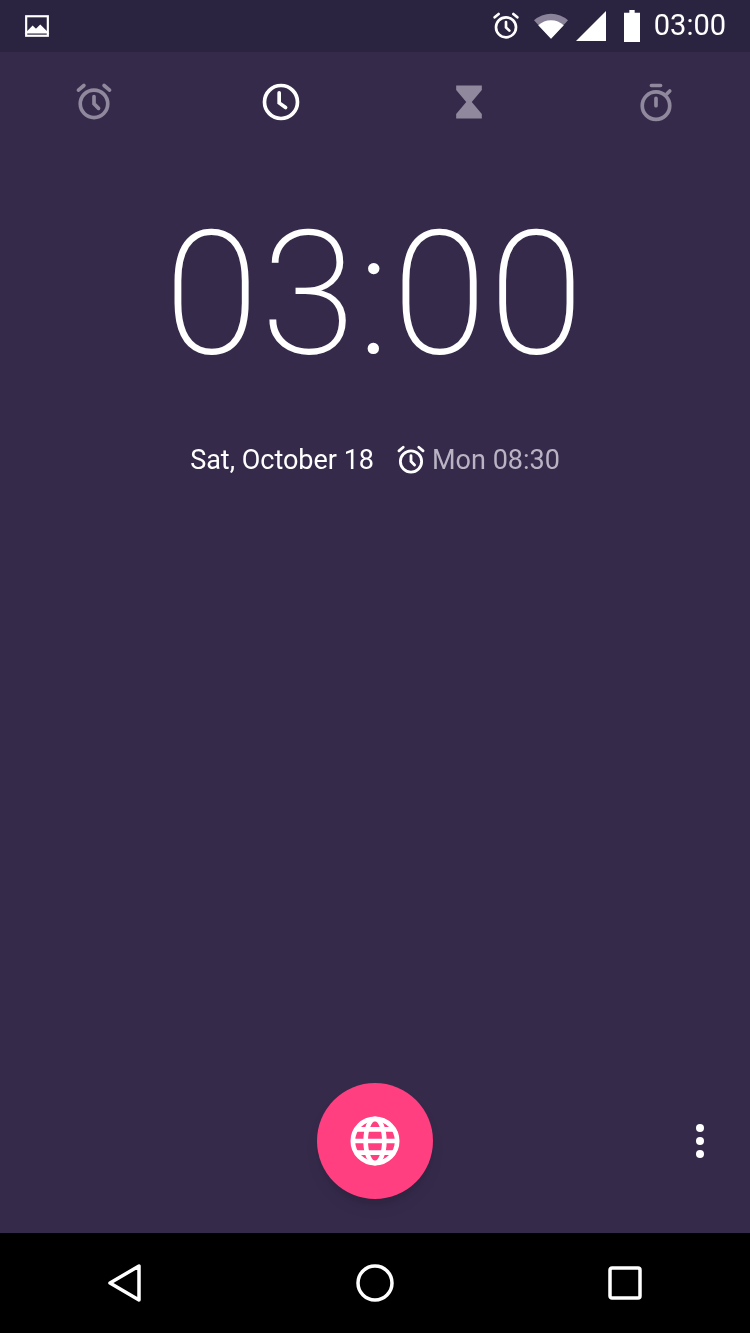  What do you see at coordinates (689, 26) in the screenshot?
I see `status-time: 03:00` at bounding box center [689, 26].